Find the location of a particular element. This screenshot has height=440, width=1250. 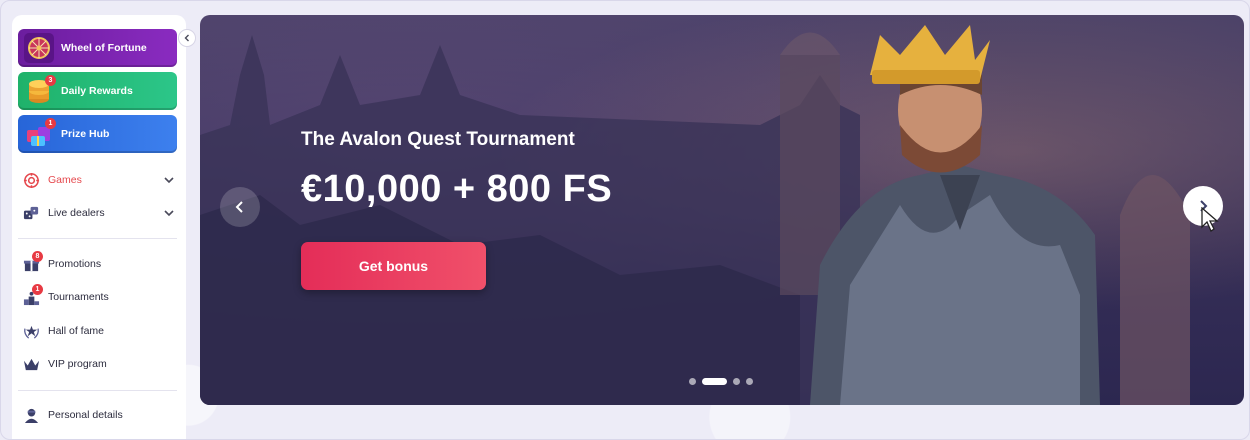

gift-icon: 8 is located at coordinates (32, 262).